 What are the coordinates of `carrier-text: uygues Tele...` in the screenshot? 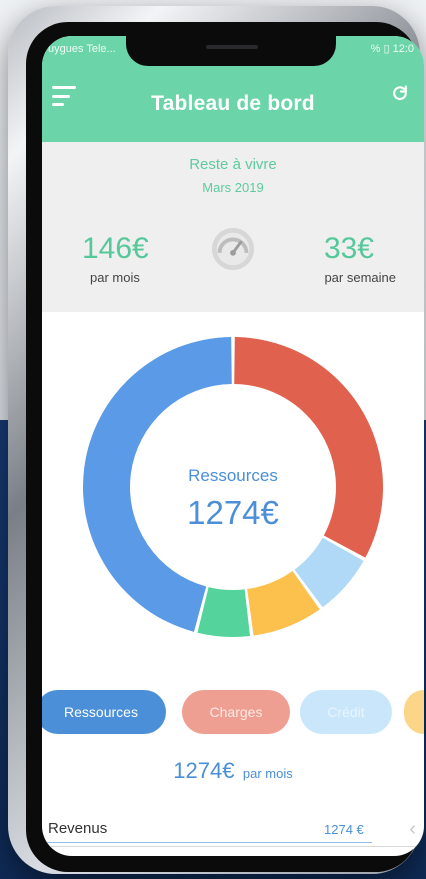 It's located at (82, 49).